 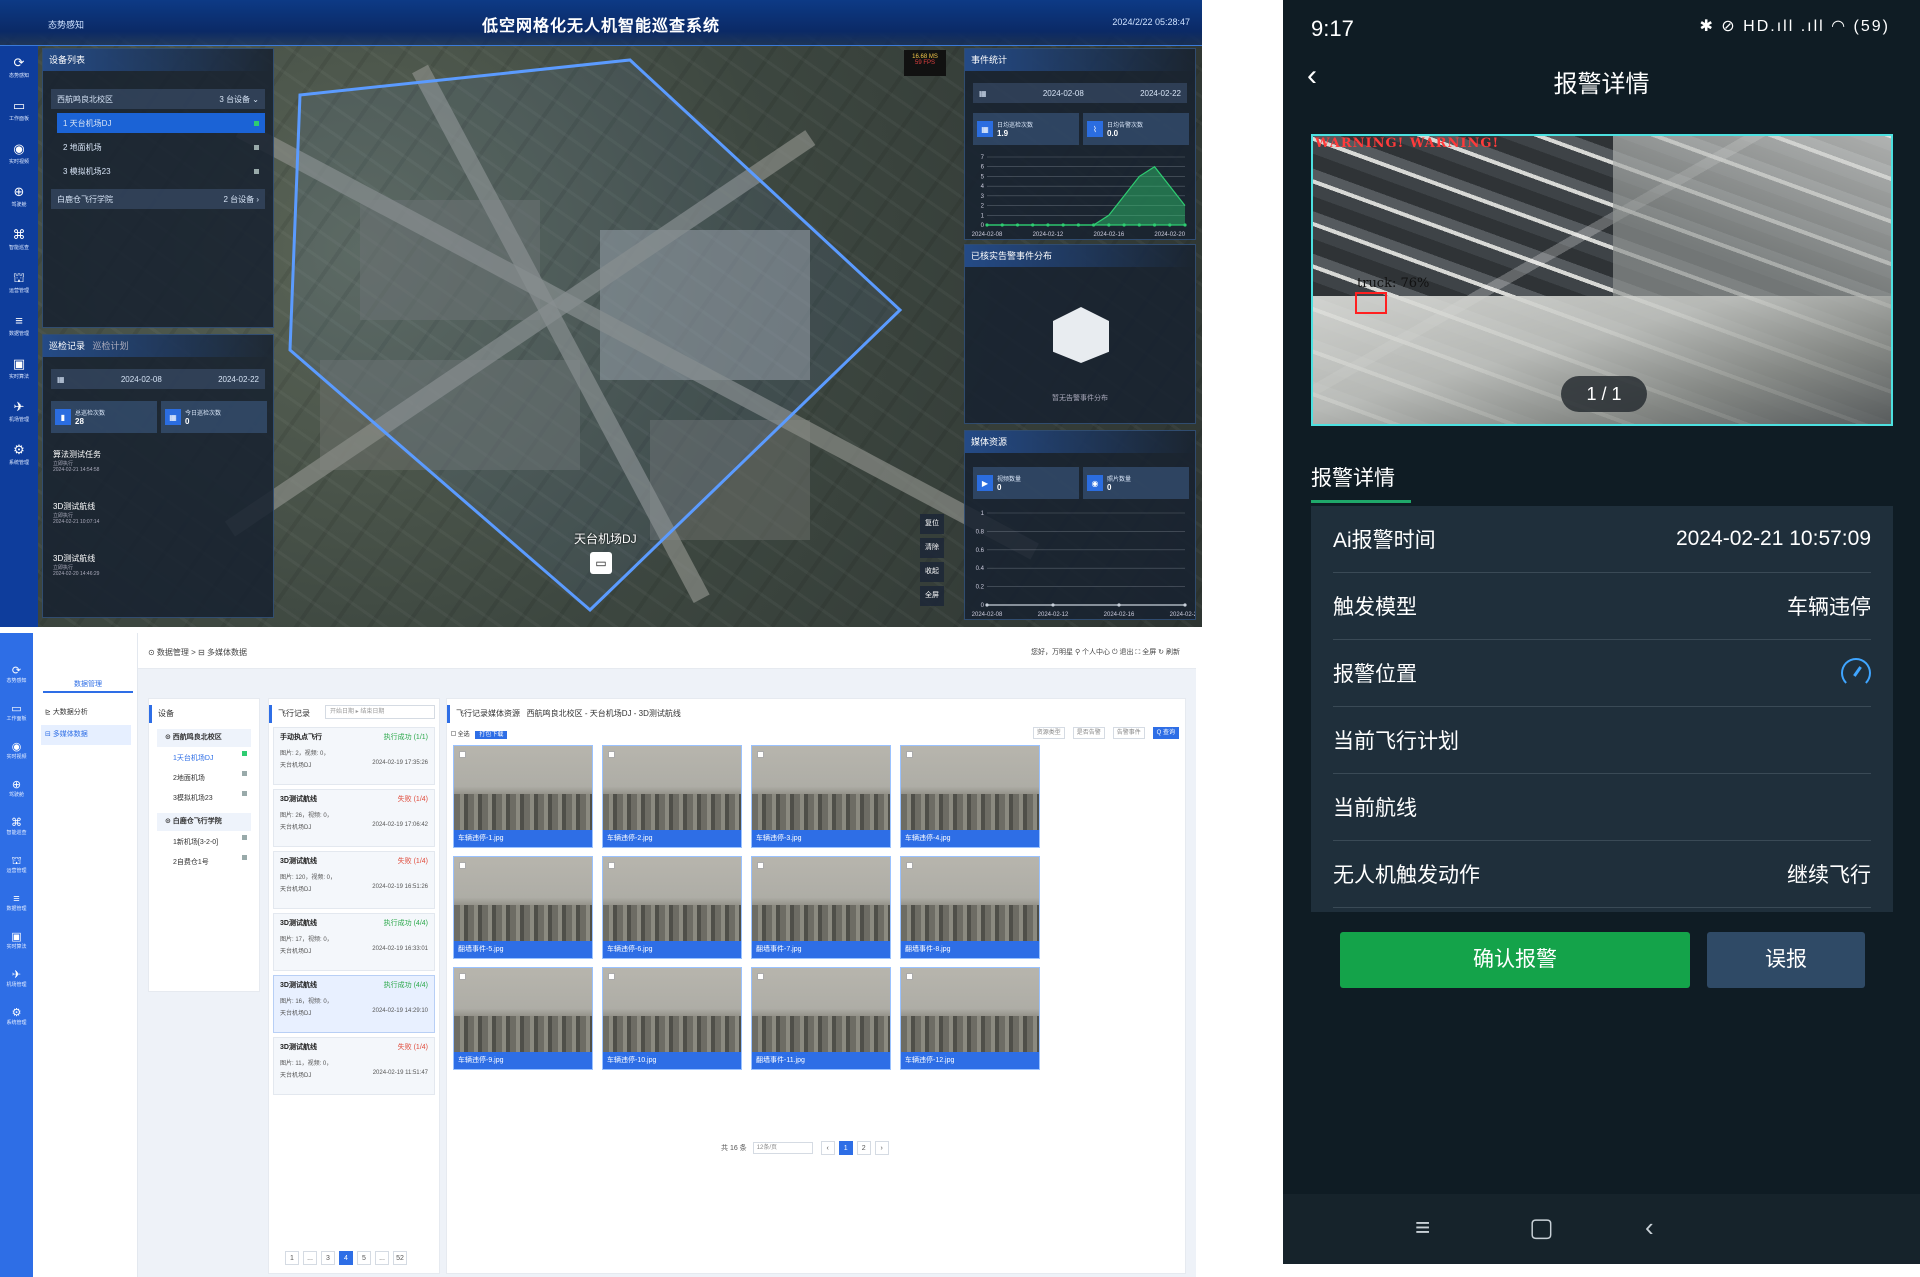 I want to click on drone-dock-icon: ▭, so click(x=601, y=563).